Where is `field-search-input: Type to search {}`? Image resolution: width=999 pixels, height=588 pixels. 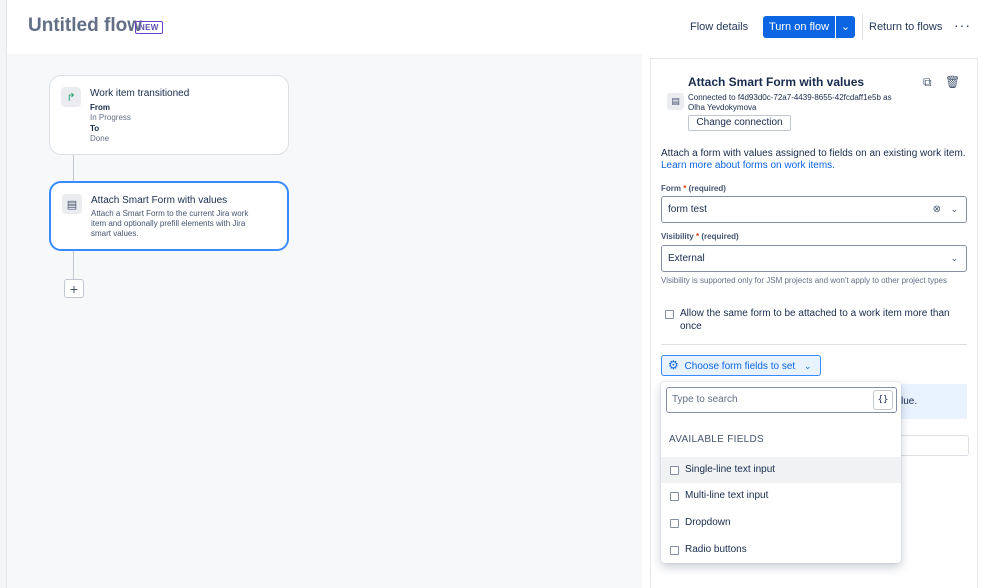 field-search-input: Type to search {} is located at coordinates (781, 400).